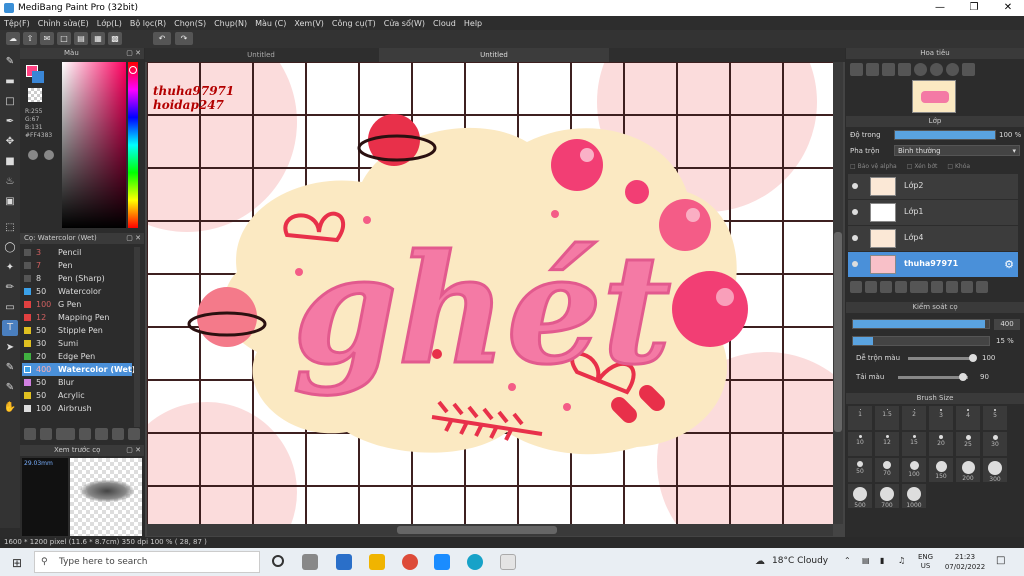 The width and height of the screenshot is (1024, 576). I want to click on operation-tool-icon: ➤, so click(10, 348).